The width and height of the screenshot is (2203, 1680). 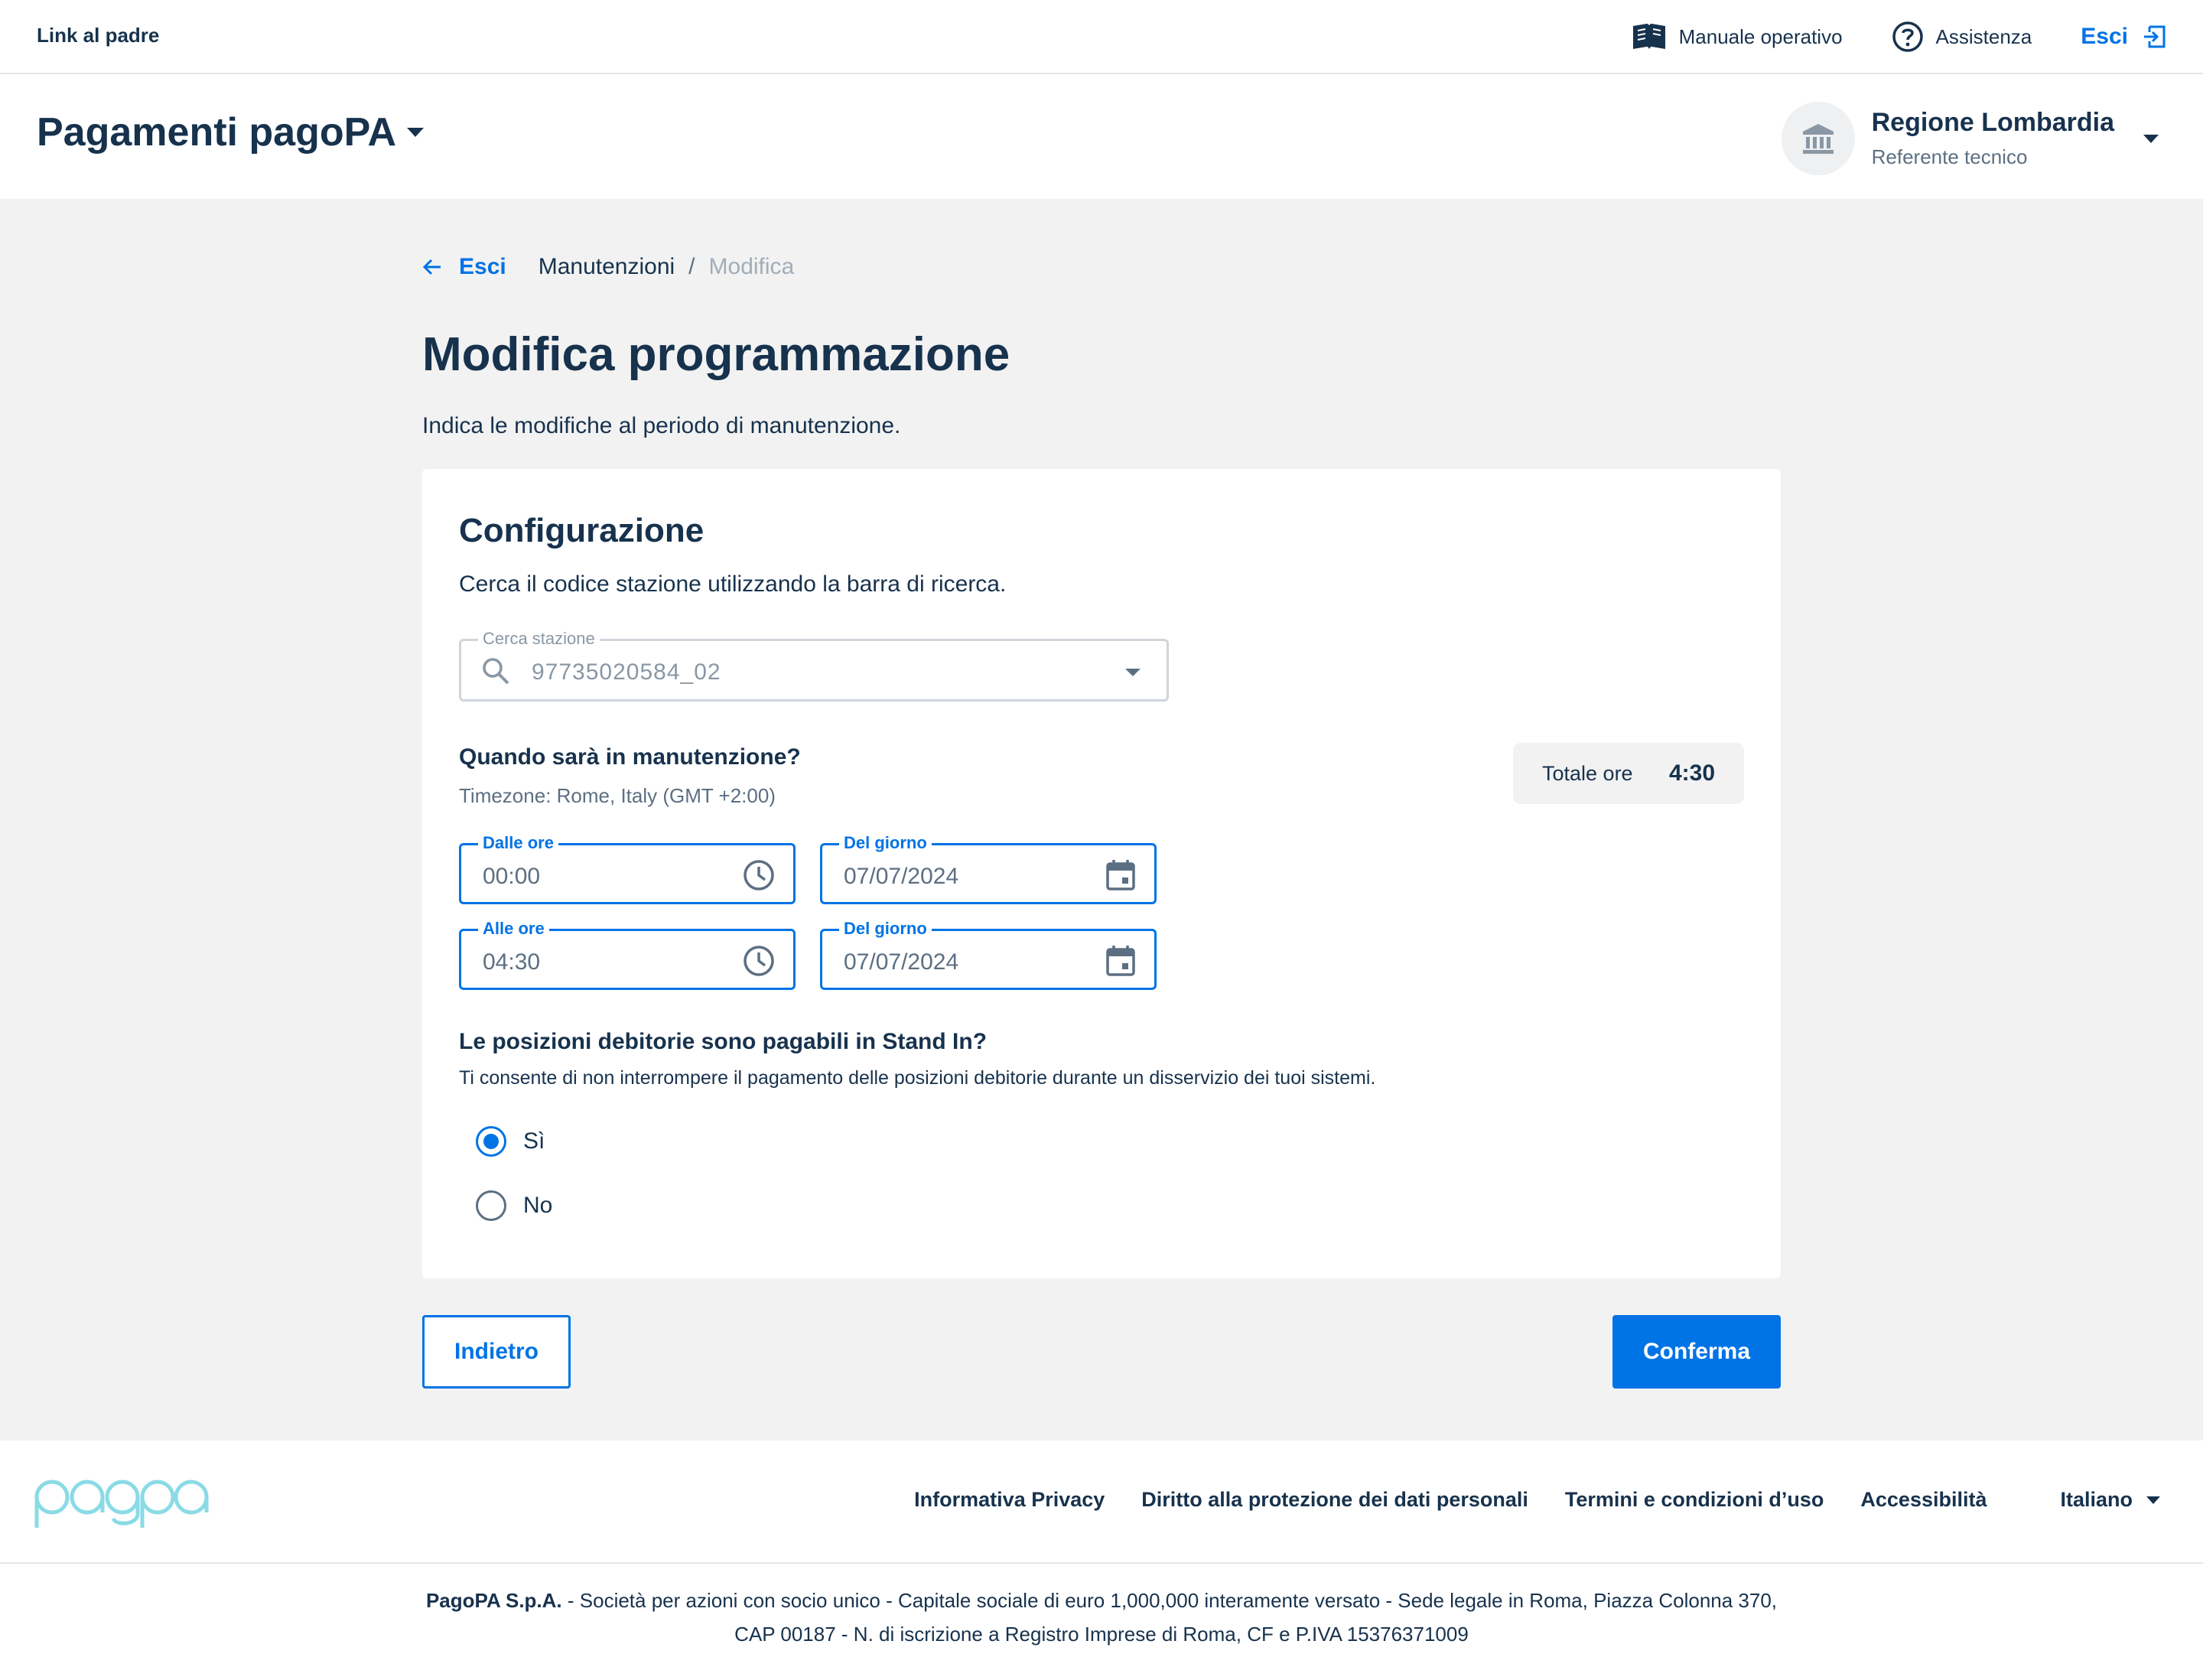 I want to click on total-hours-label: Totale ore, so click(x=1588, y=773).